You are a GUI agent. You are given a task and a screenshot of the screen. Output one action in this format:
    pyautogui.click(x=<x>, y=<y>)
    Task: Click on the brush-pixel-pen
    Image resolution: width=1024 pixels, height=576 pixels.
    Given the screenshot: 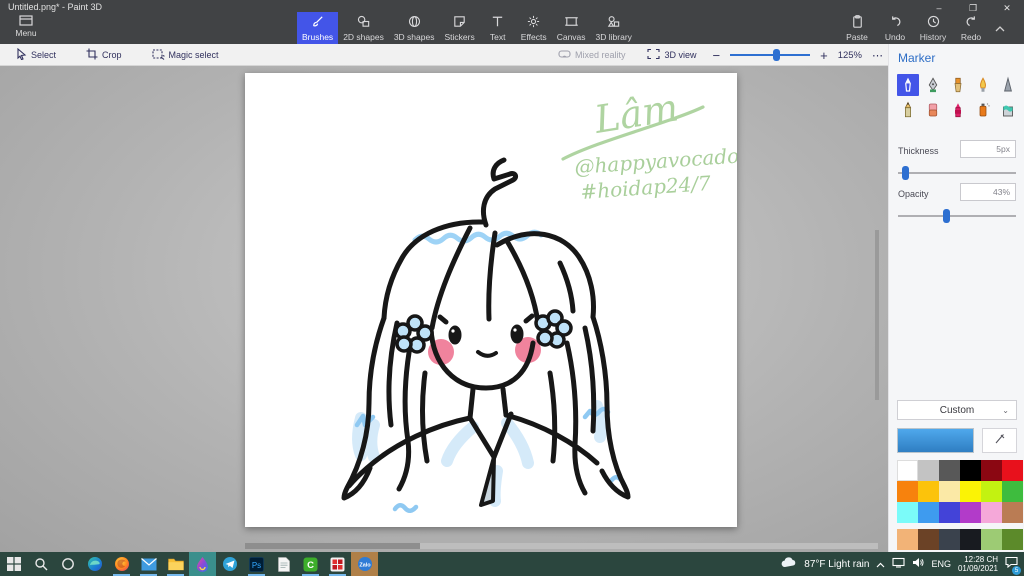 What is the action you would take?
    pyautogui.click(x=1008, y=85)
    